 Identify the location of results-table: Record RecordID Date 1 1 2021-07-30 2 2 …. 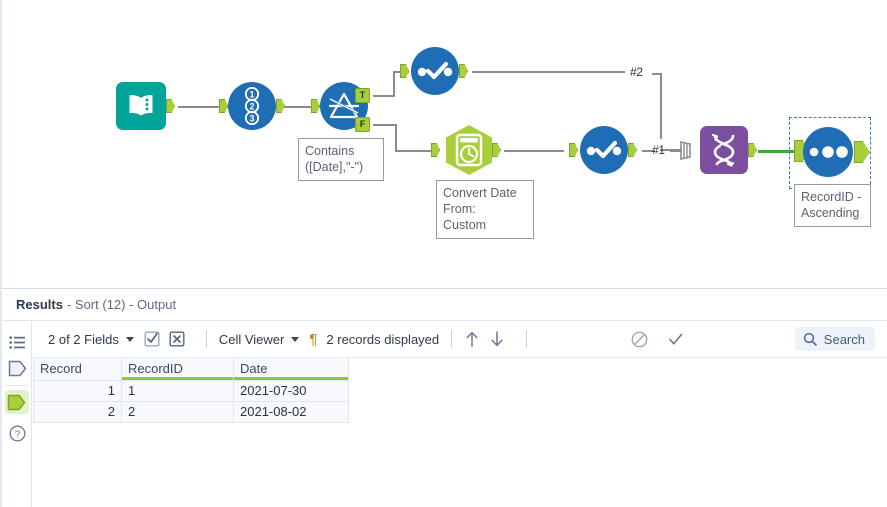
(191, 390).